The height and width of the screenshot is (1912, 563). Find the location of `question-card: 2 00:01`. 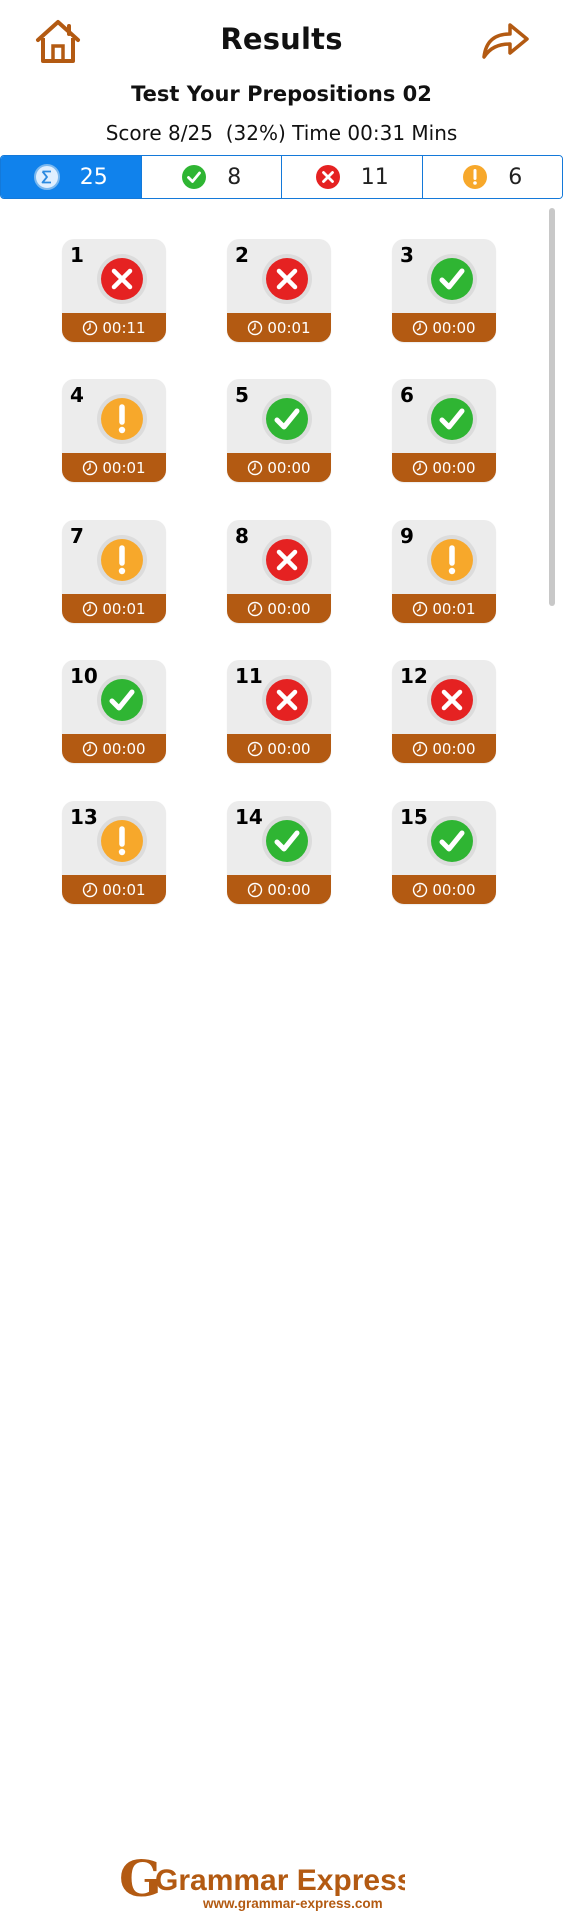

question-card: 2 00:01 is located at coordinates (279, 290).